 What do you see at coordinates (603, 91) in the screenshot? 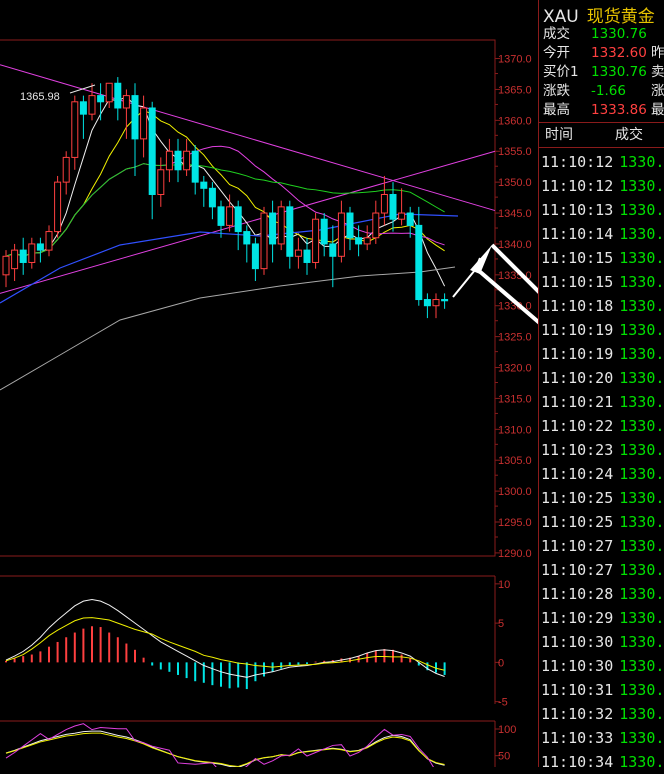
I see `quote-row: 涨跌 -1.66 涨幅` at bounding box center [603, 91].